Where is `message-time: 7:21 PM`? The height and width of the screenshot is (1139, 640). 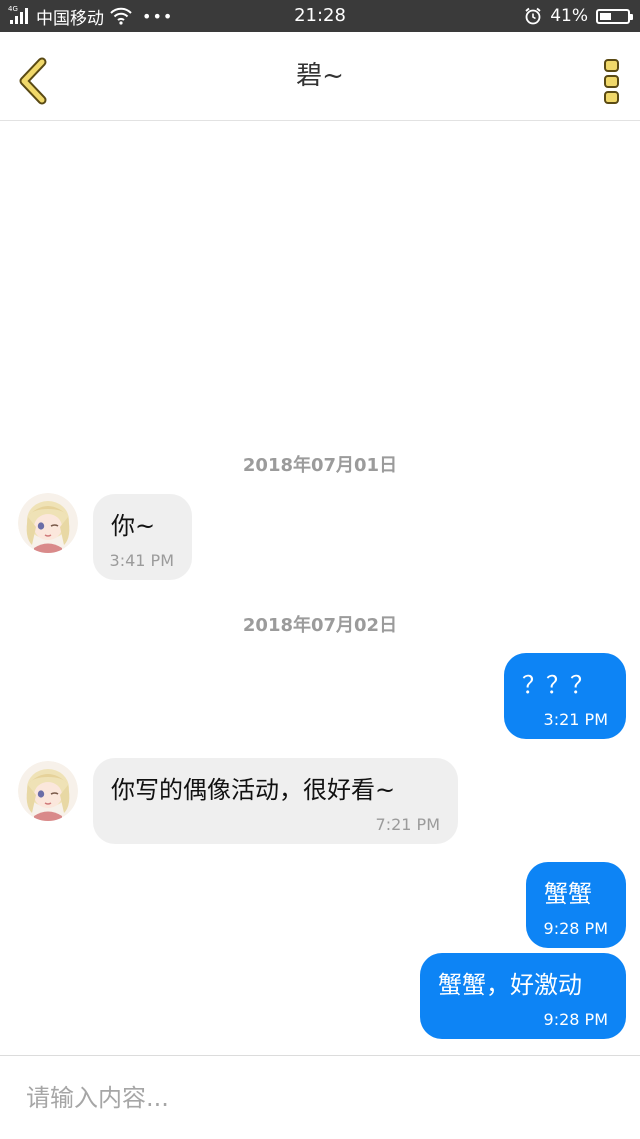 message-time: 7:21 PM is located at coordinates (407, 824).